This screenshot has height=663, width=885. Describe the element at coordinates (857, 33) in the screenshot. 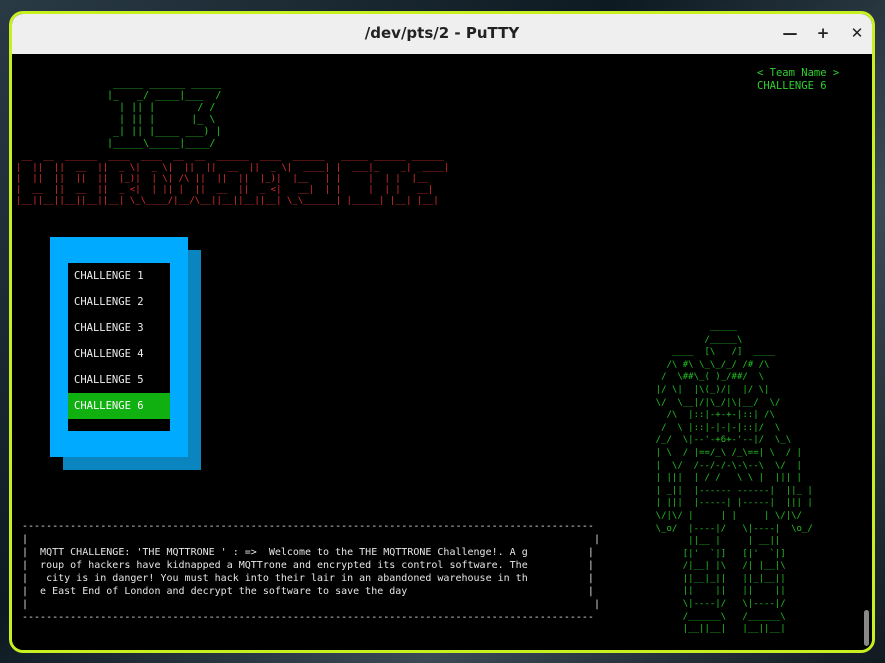

I see `close-button: ✕` at that location.